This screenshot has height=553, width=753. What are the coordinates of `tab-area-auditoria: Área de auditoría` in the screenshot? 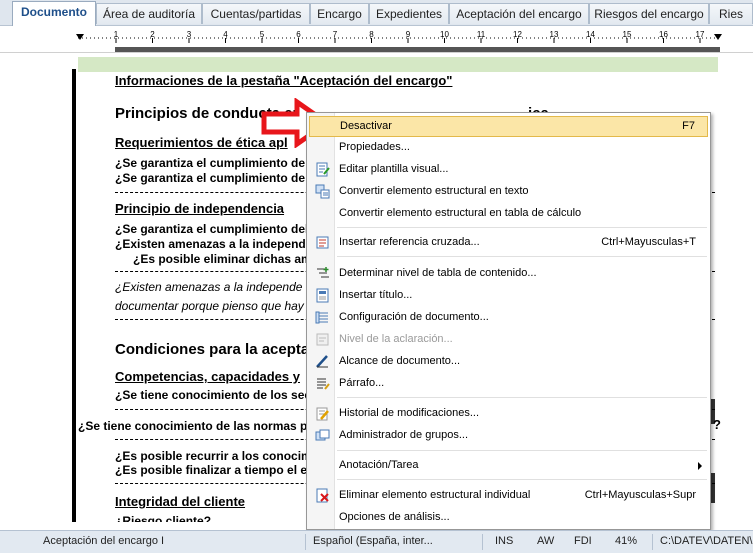 It's located at (149, 13).